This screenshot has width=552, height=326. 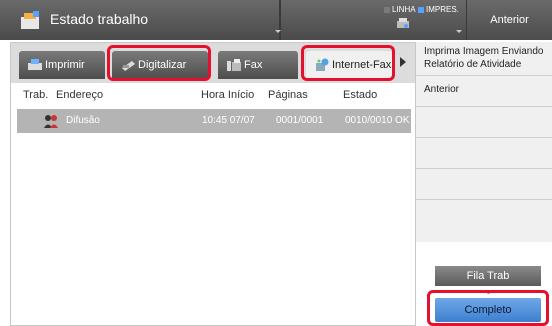 I want to click on menu-item-label: Anterior, so click(x=442, y=89).